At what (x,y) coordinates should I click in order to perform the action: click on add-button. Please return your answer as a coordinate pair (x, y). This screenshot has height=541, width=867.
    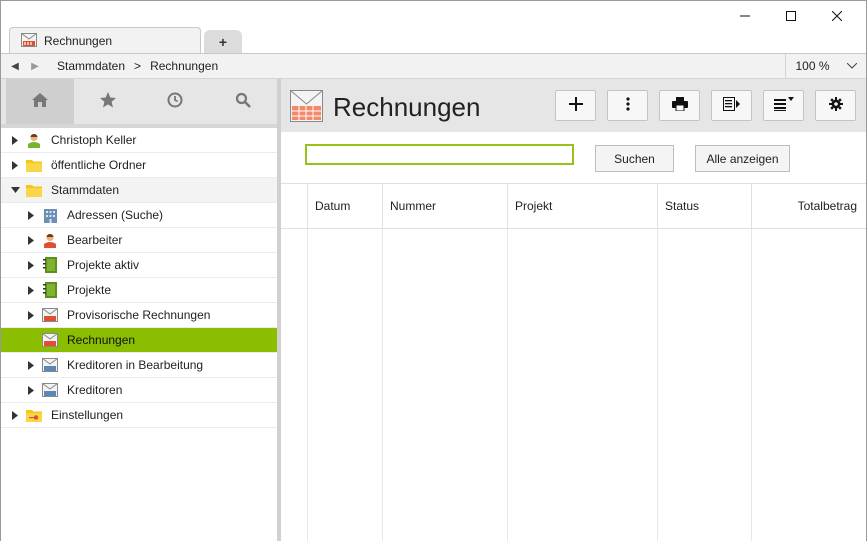
    Looking at the image, I should click on (575, 105).